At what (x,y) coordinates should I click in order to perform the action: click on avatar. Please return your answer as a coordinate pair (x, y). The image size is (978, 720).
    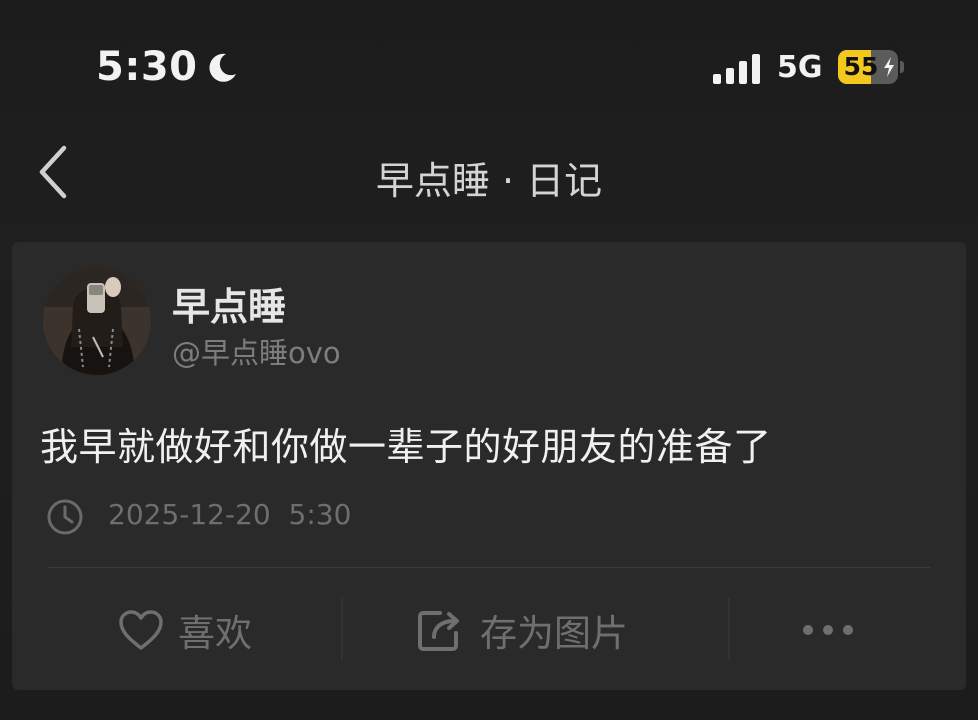
    Looking at the image, I should click on (97, 321).